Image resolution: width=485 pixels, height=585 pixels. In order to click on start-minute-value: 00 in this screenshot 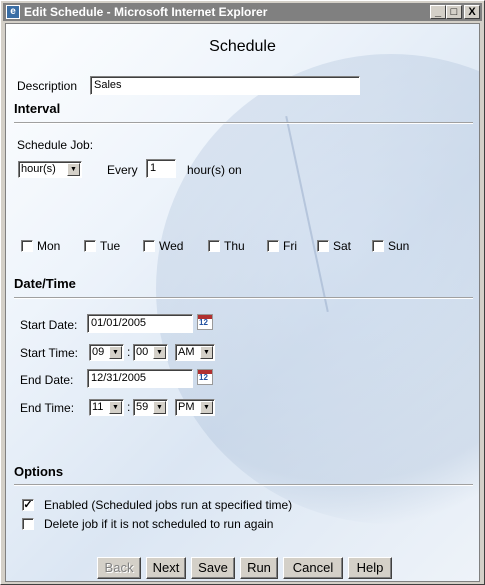, I will do `click(142, 352)`.